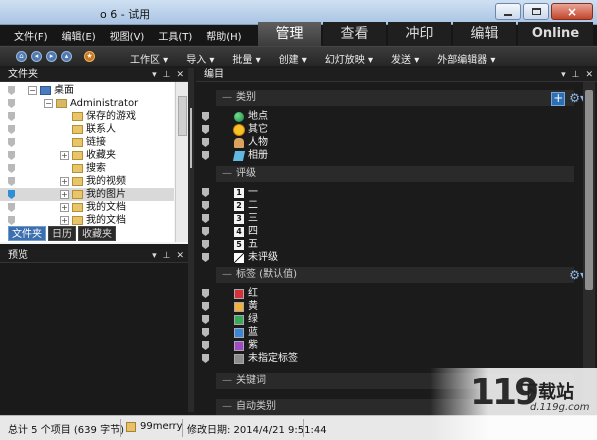 The height and width of the screenshot is (440, 597). What do you see at coordinates (555, 34) in the screenshot?
I see `mode-tab-online: Online` at bounding box center [555, 34].